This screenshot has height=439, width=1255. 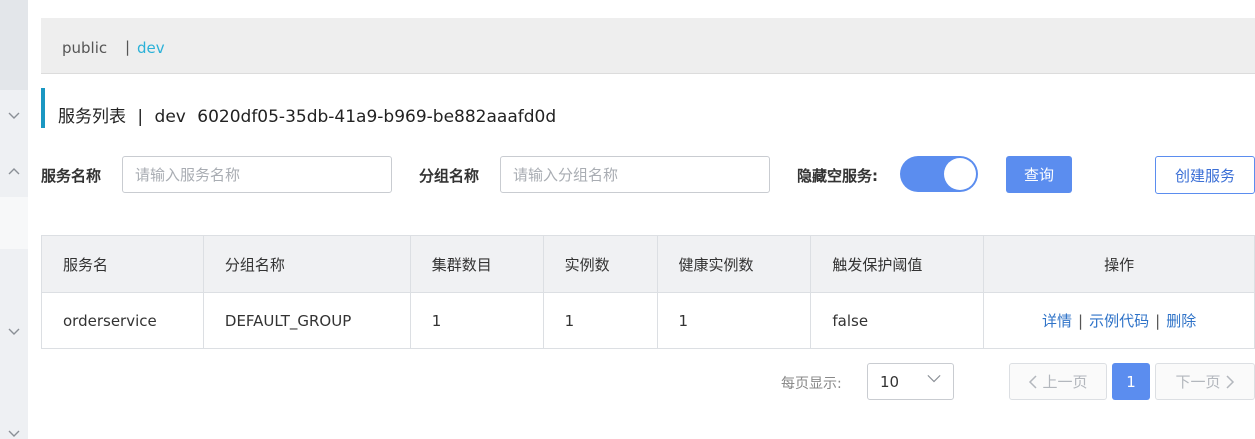 I want to click on chevron-up-icon, so click(x=14, y=172).